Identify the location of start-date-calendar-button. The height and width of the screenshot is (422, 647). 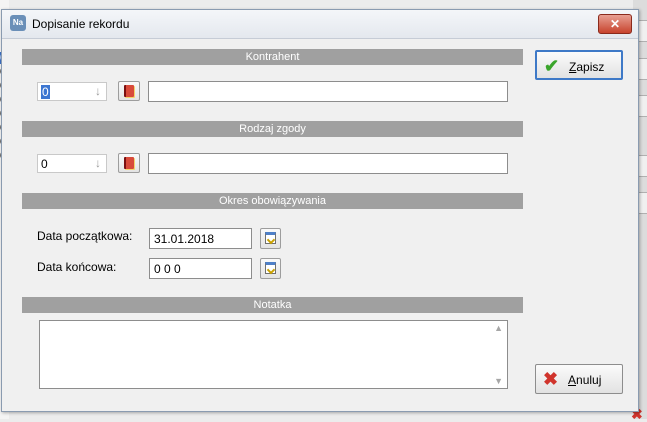
(270, 238).